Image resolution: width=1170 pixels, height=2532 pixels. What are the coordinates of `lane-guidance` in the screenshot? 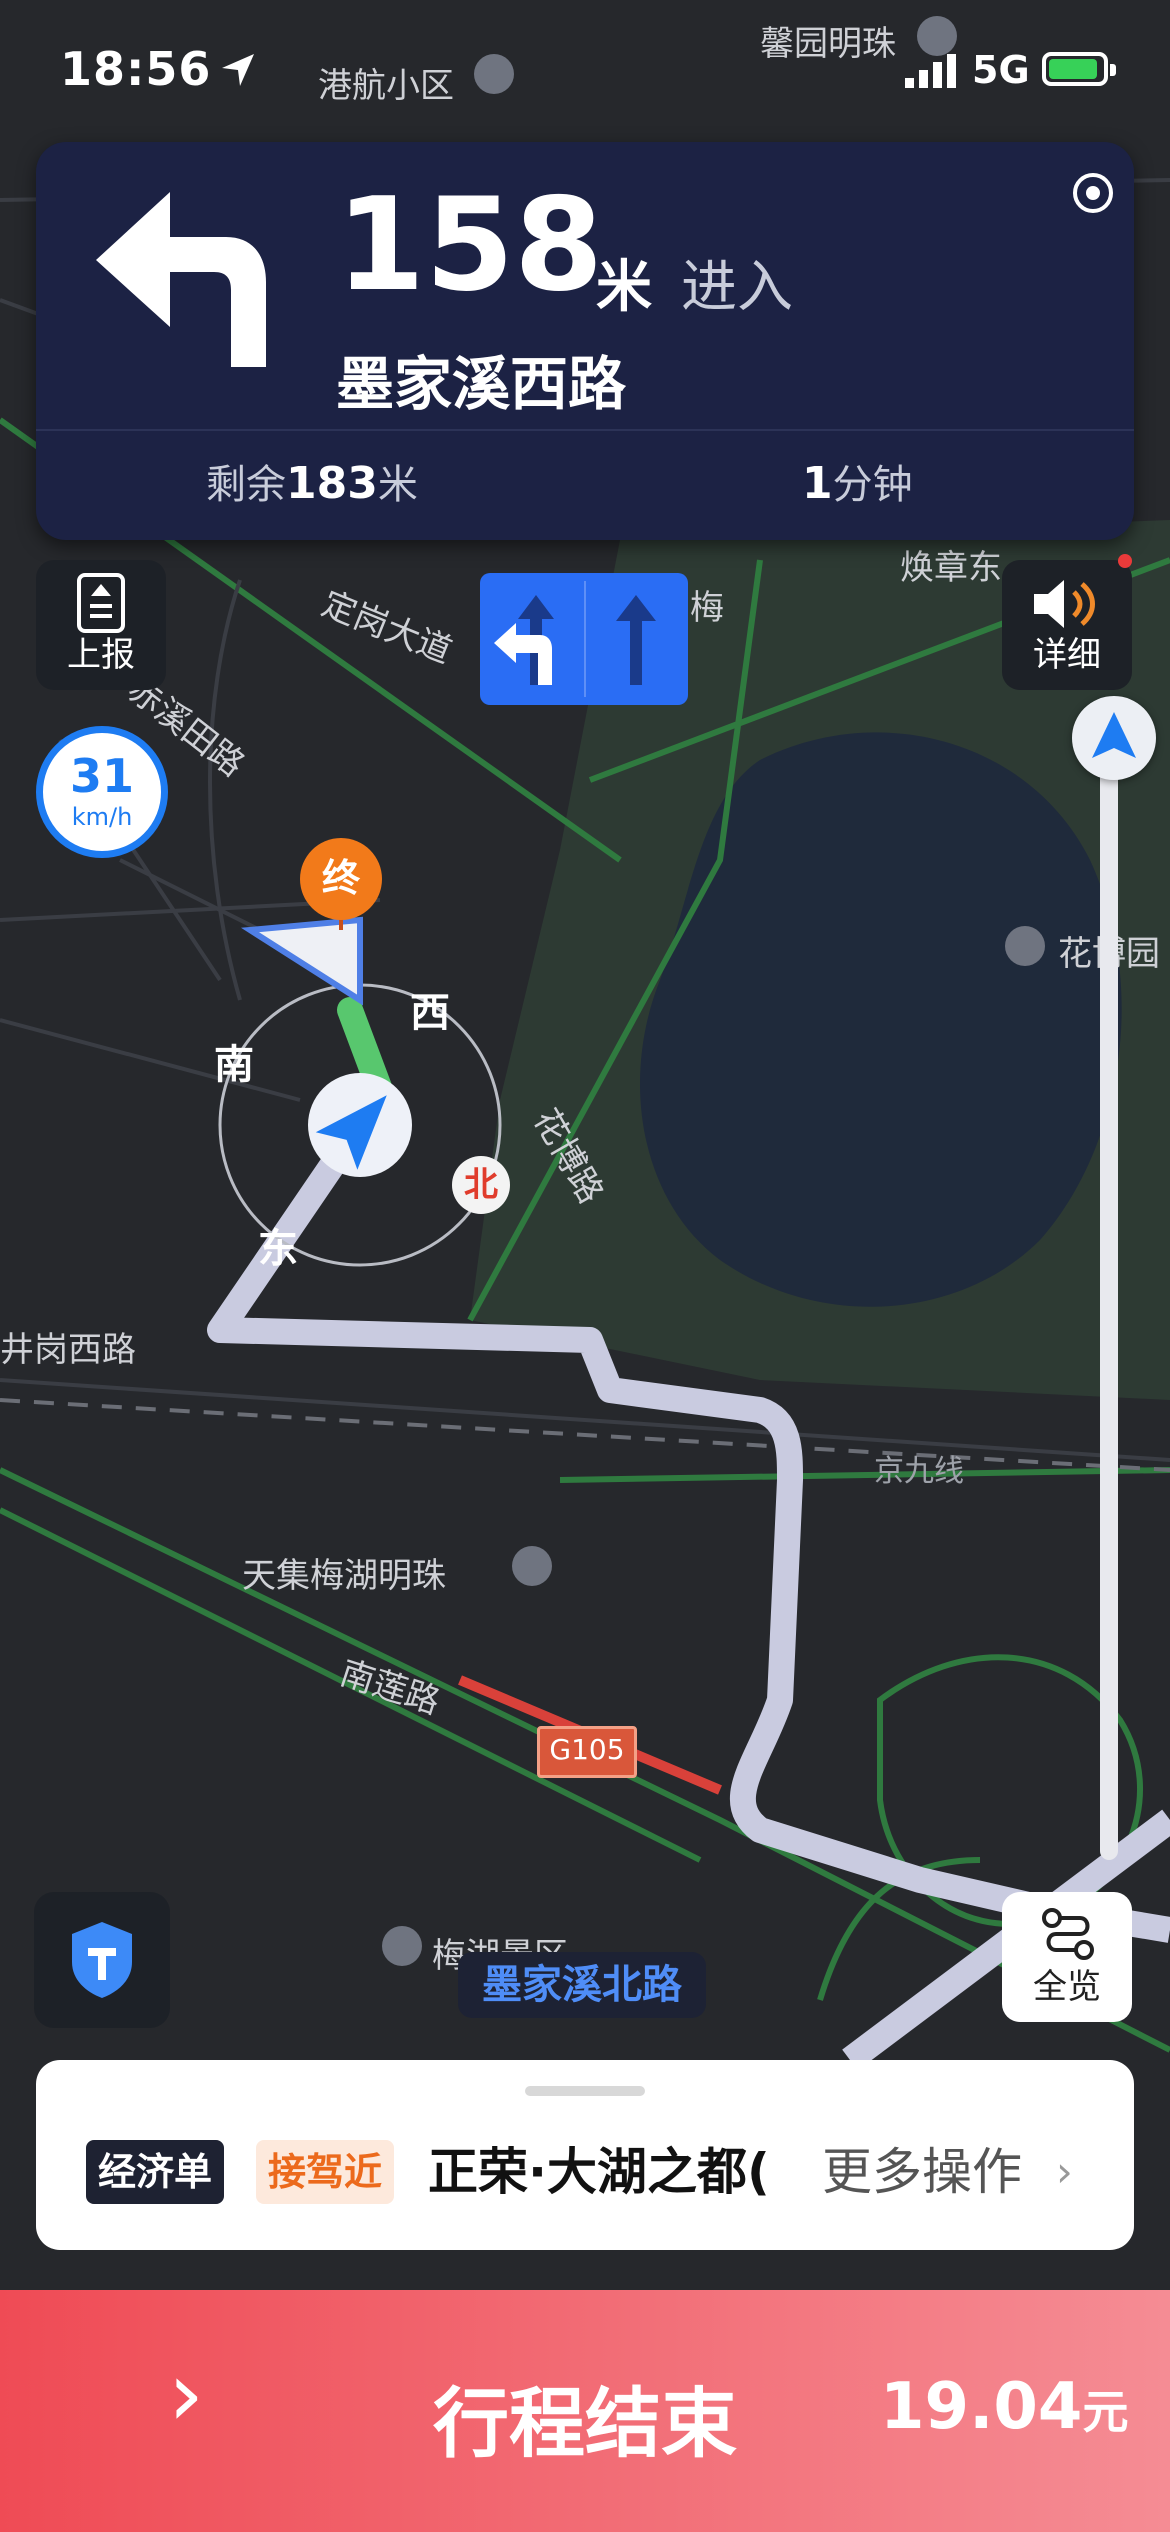 It's located at (584, 639).